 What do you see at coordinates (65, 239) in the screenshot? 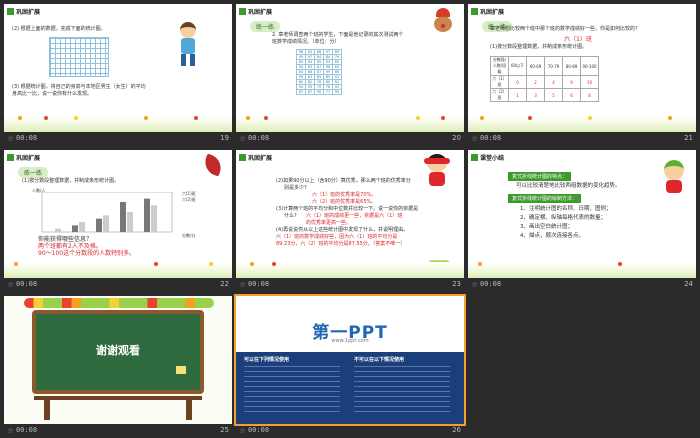
I see `question-text: 你能获得哪些信息？` at bounding box center [65, 239].